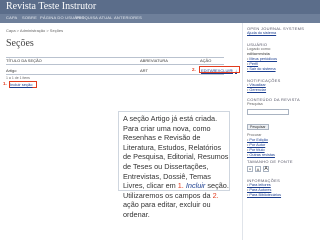 This screenshot has width=320, height=240. What do you see at coordinates (115, 74) in the screenshot?
I see `table-bottom-divider` at bounding box center [115, 74].